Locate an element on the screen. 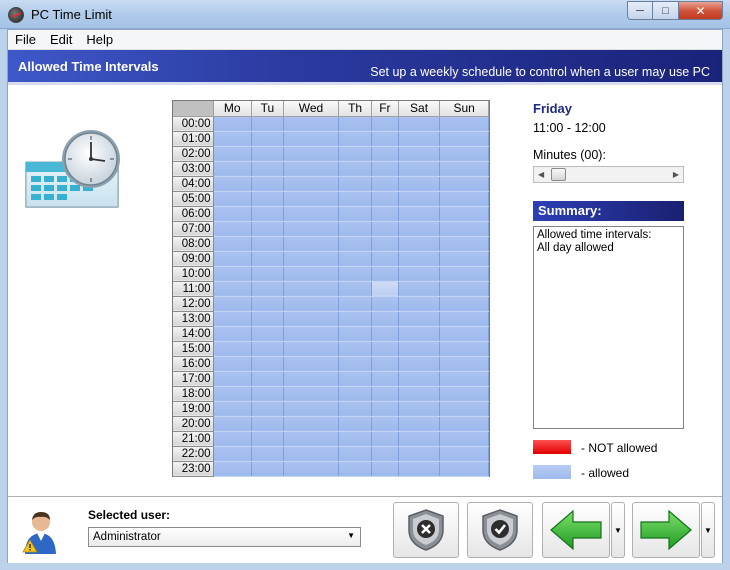  hour-label: 07:00 is located at coordinates (193, 229).